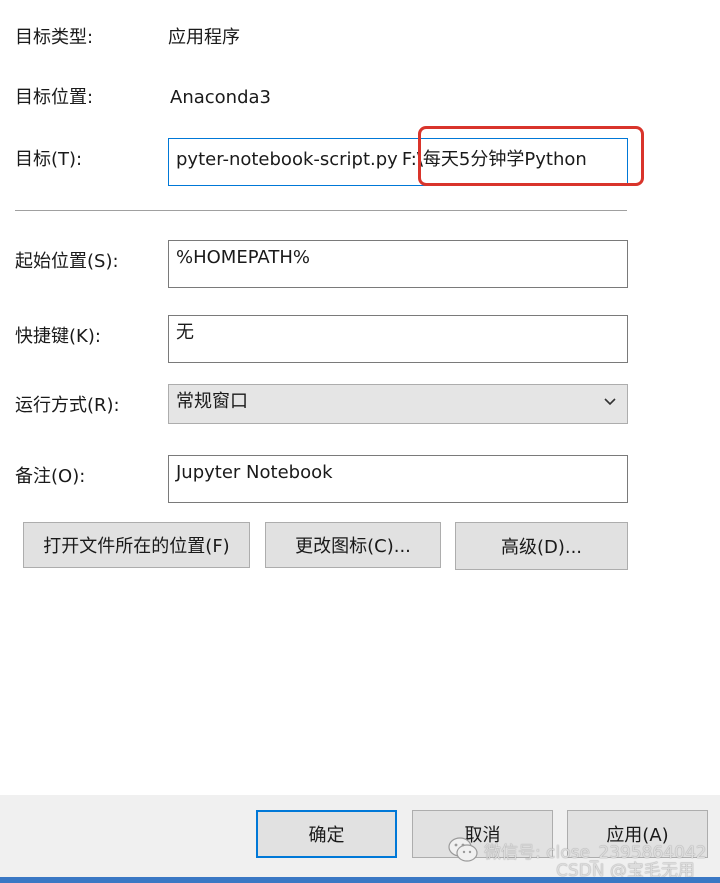 The height and width of the screenshot is (883, 720). What do you see at coordinates (287, 159) in the screenshot?
I see `target-input-text-left: pyter-notebook-script.py` at bounding box center [287, 159].